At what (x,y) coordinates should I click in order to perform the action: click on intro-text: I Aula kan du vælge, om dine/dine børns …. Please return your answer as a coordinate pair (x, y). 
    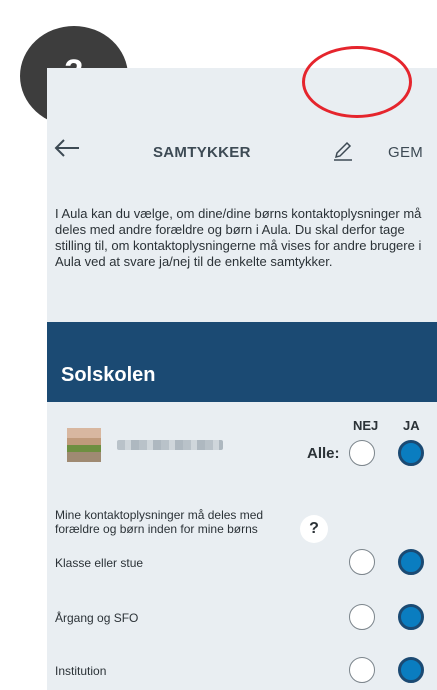
    Looking at the image, I should click on (238, 237).